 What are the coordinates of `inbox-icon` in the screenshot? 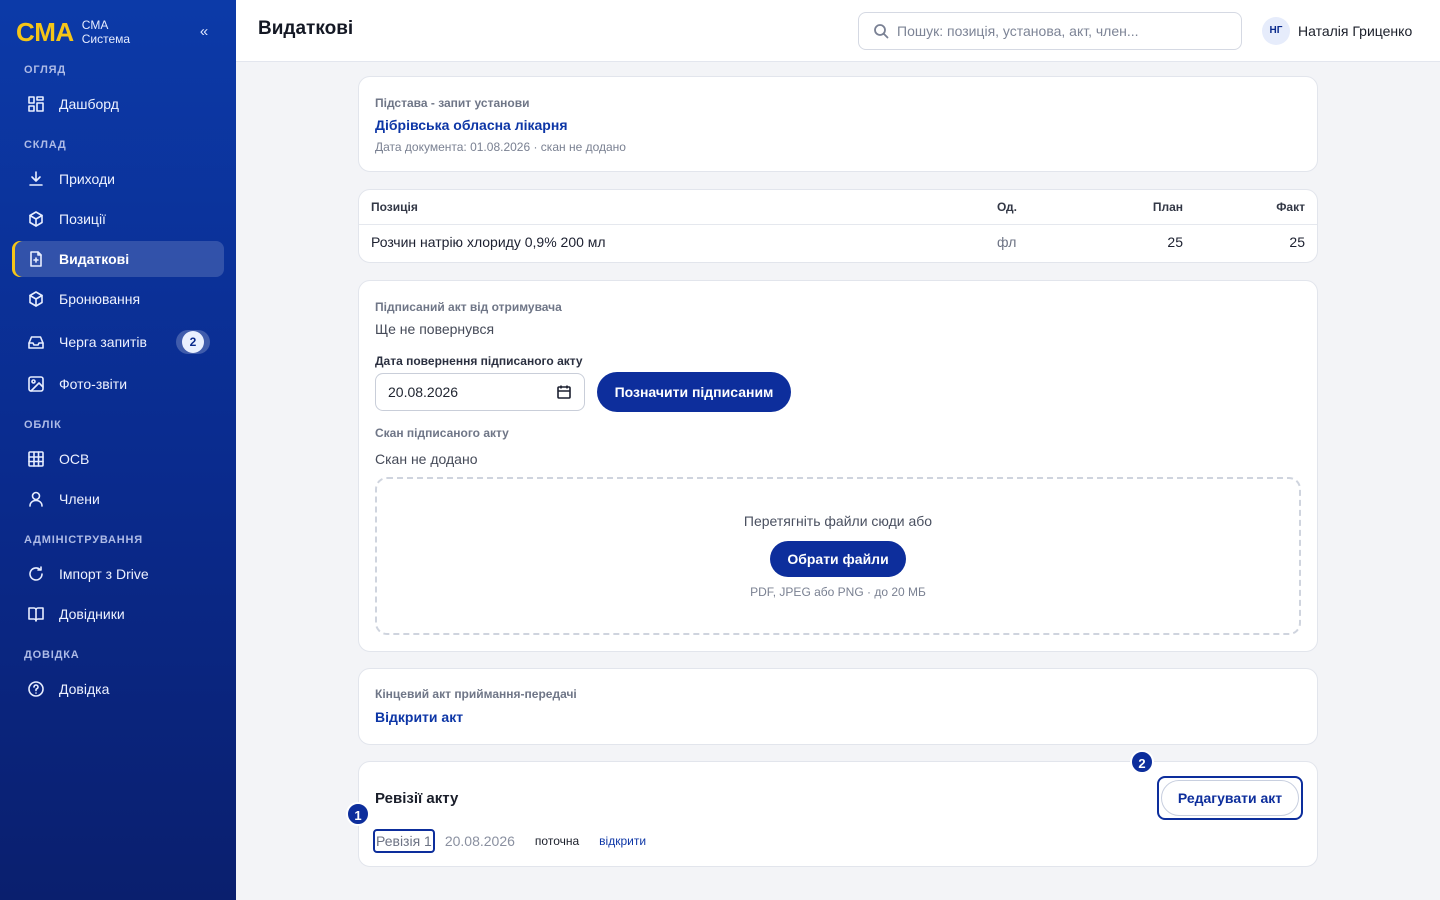 It's located at (36, 342).